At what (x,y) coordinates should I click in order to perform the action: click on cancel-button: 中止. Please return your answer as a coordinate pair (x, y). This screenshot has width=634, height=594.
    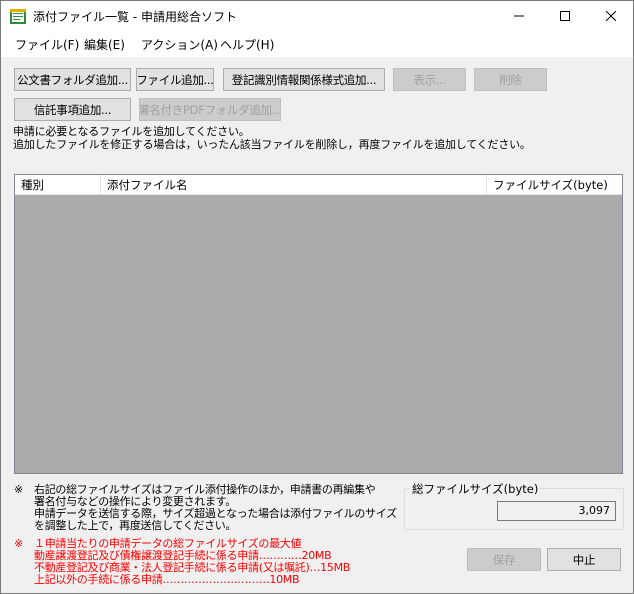
    Looking at the image, I should click on (584, 559).